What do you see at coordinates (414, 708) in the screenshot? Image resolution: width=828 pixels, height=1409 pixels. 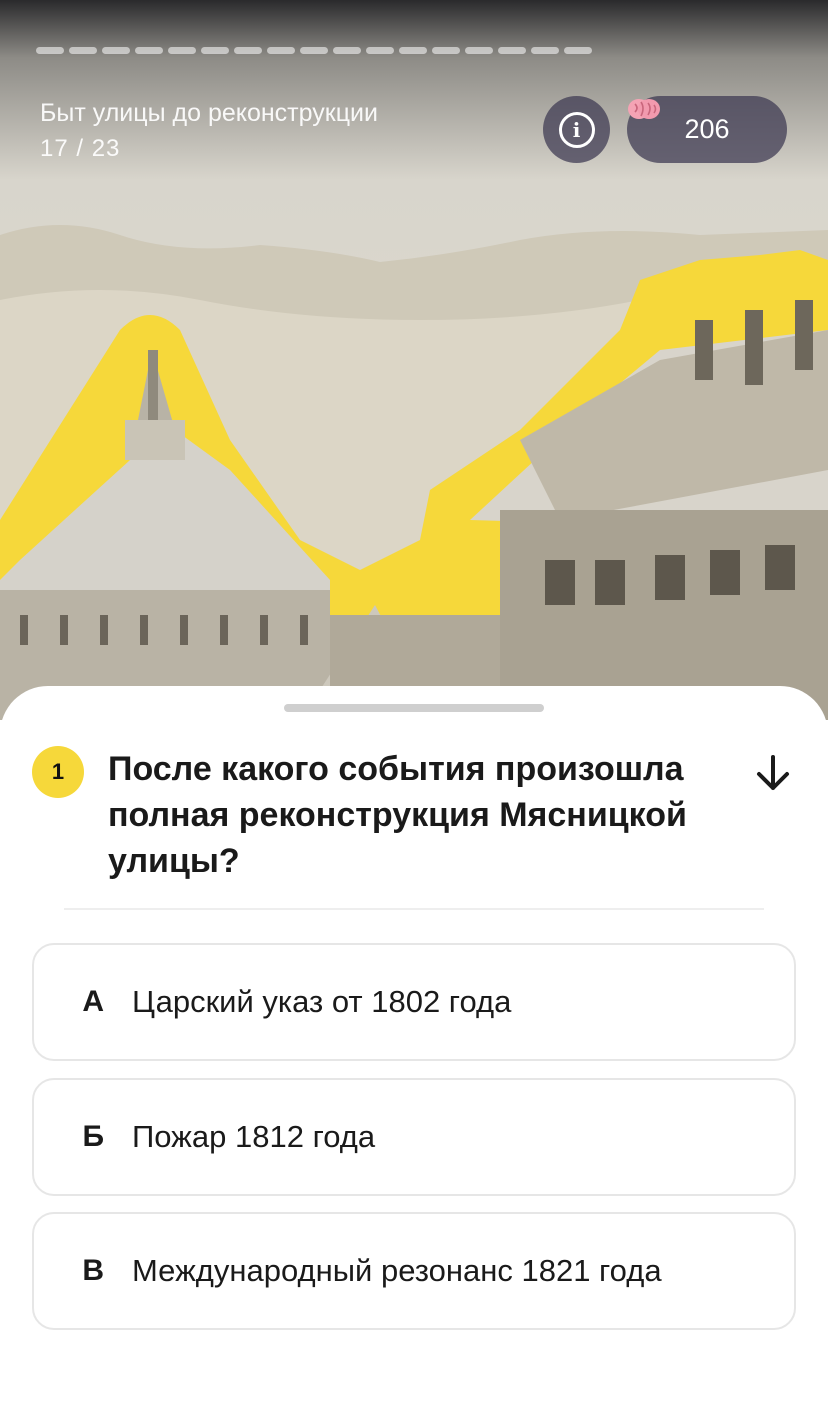 I see `sheet-drag-handle` at bounding box center [414, 708].